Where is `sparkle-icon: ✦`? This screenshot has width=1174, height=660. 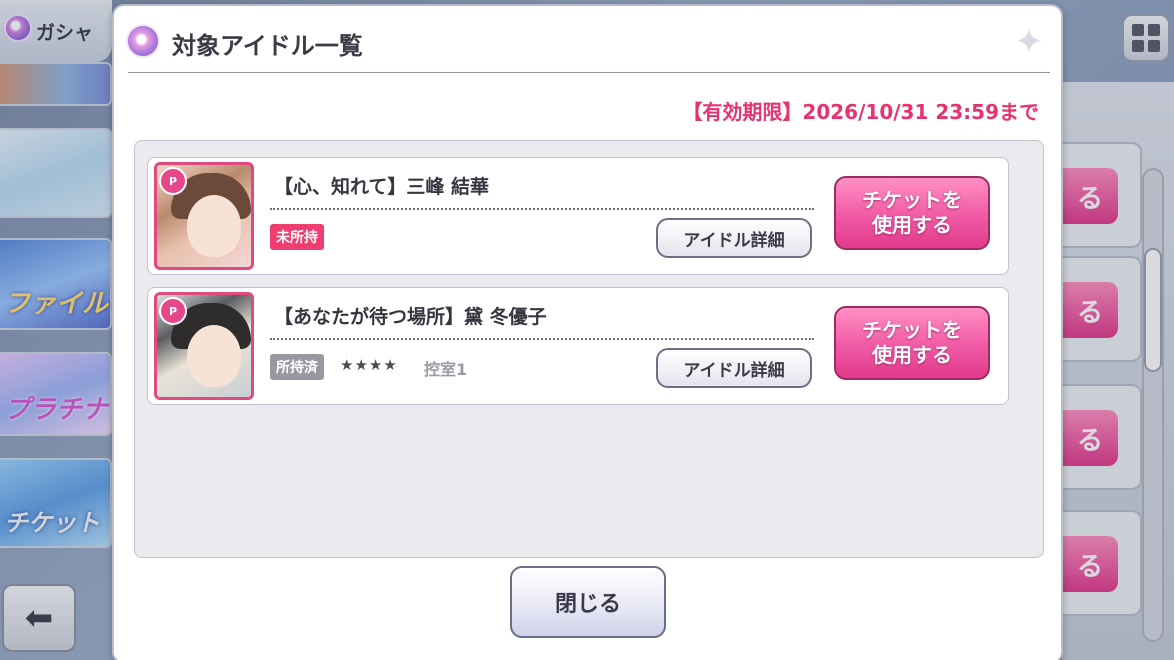
sparkle-icon: ✦ is located at coordinates (1029, 42).